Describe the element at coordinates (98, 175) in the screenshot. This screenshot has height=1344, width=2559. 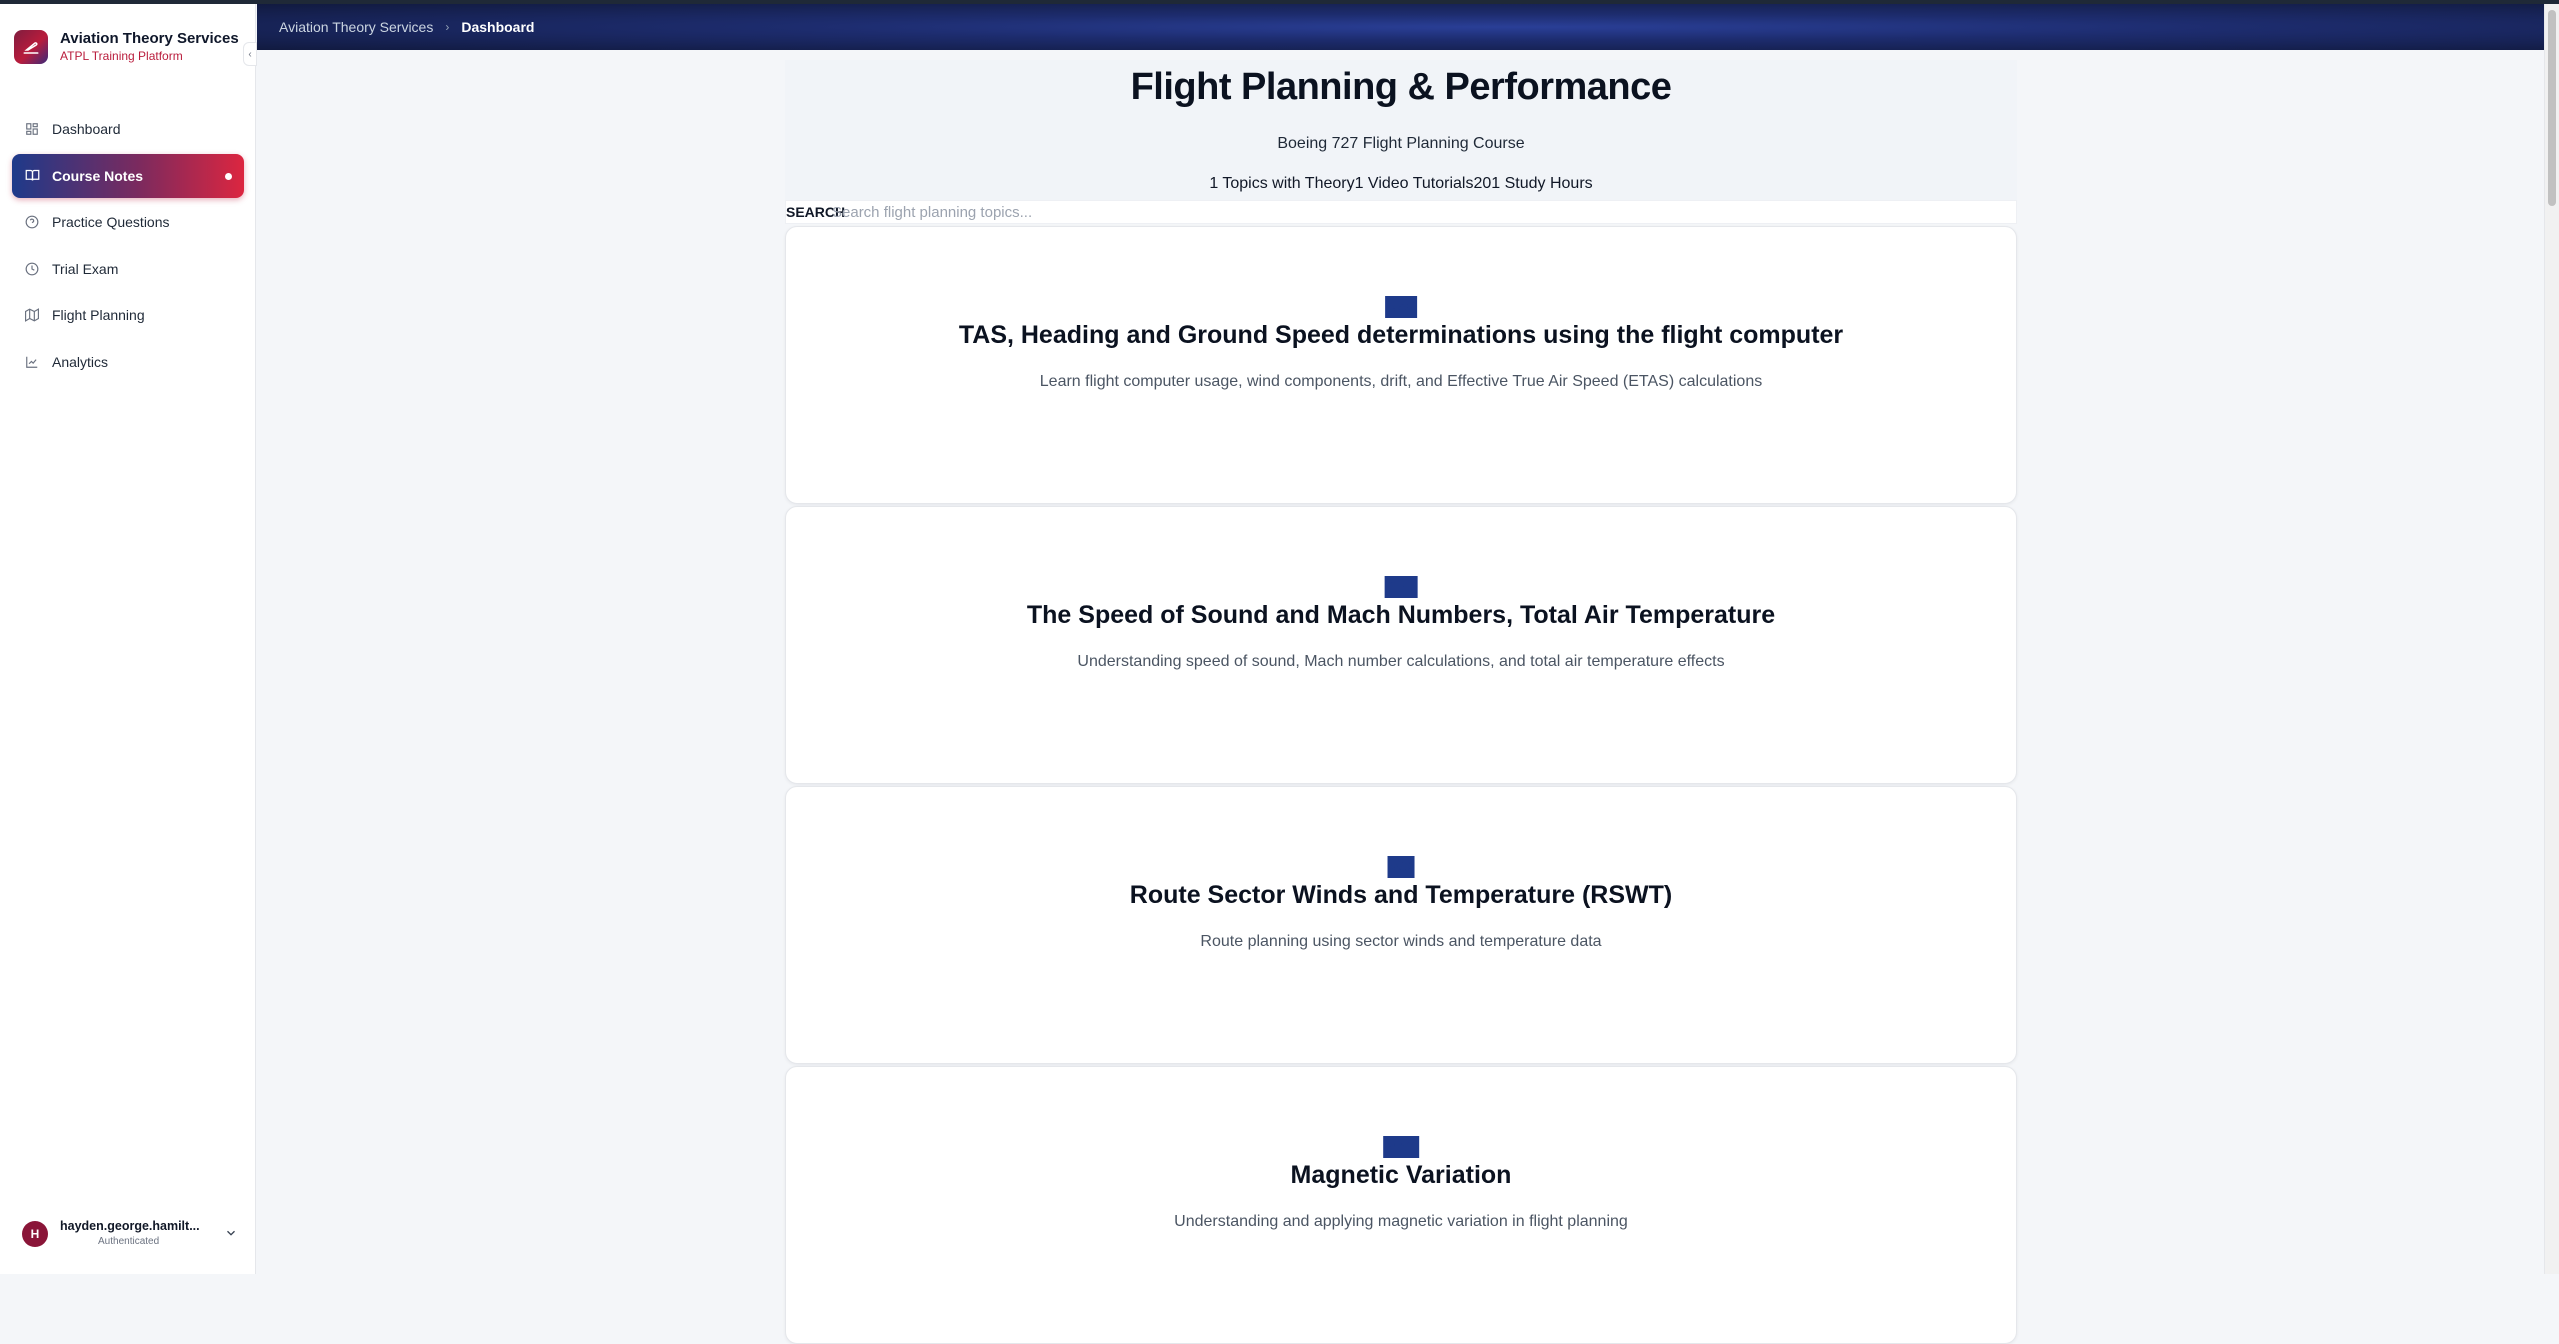
I see `sidebar-item-label: Course Notes` at that location.